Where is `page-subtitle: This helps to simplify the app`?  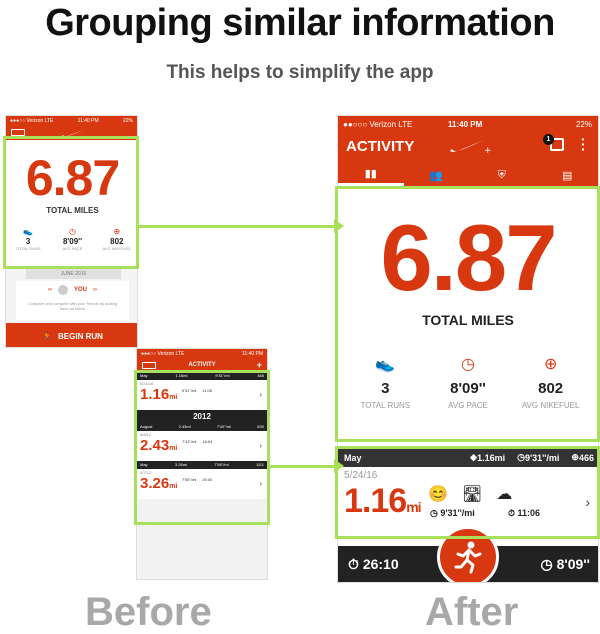 page-subtitle: This helps to simplify the app is located at coordinates (300, 72).